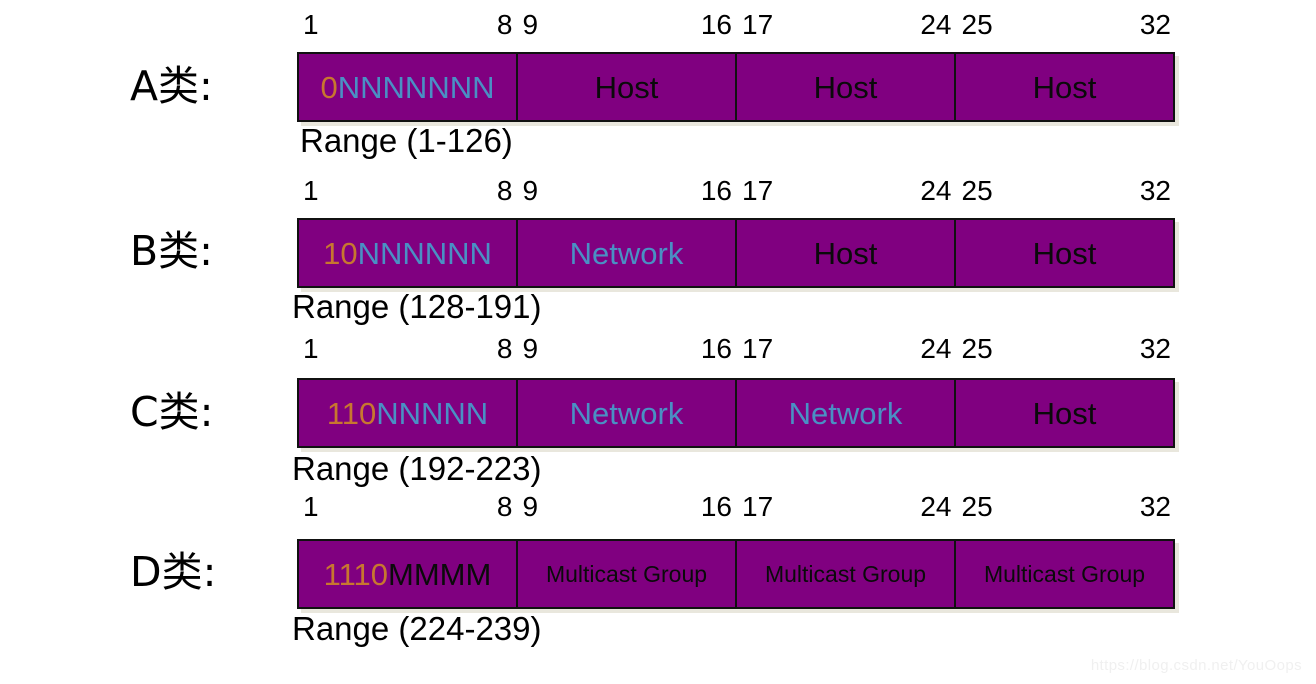 The height and width of the screenshot is (684, 1316). I want to click on octet-prefix-bits: 1110, so click(356, 574).